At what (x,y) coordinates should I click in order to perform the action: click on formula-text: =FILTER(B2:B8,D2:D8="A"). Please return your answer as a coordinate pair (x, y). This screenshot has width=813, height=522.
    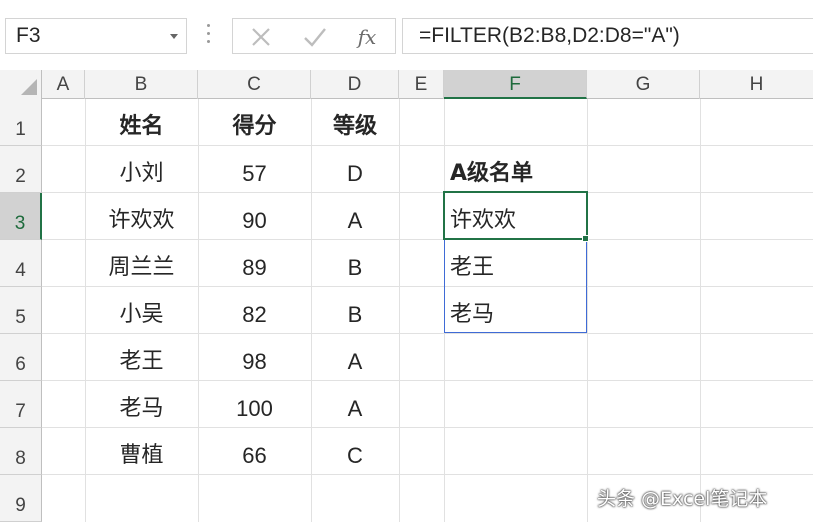
    Looking at the image, I should click on (549, 35).